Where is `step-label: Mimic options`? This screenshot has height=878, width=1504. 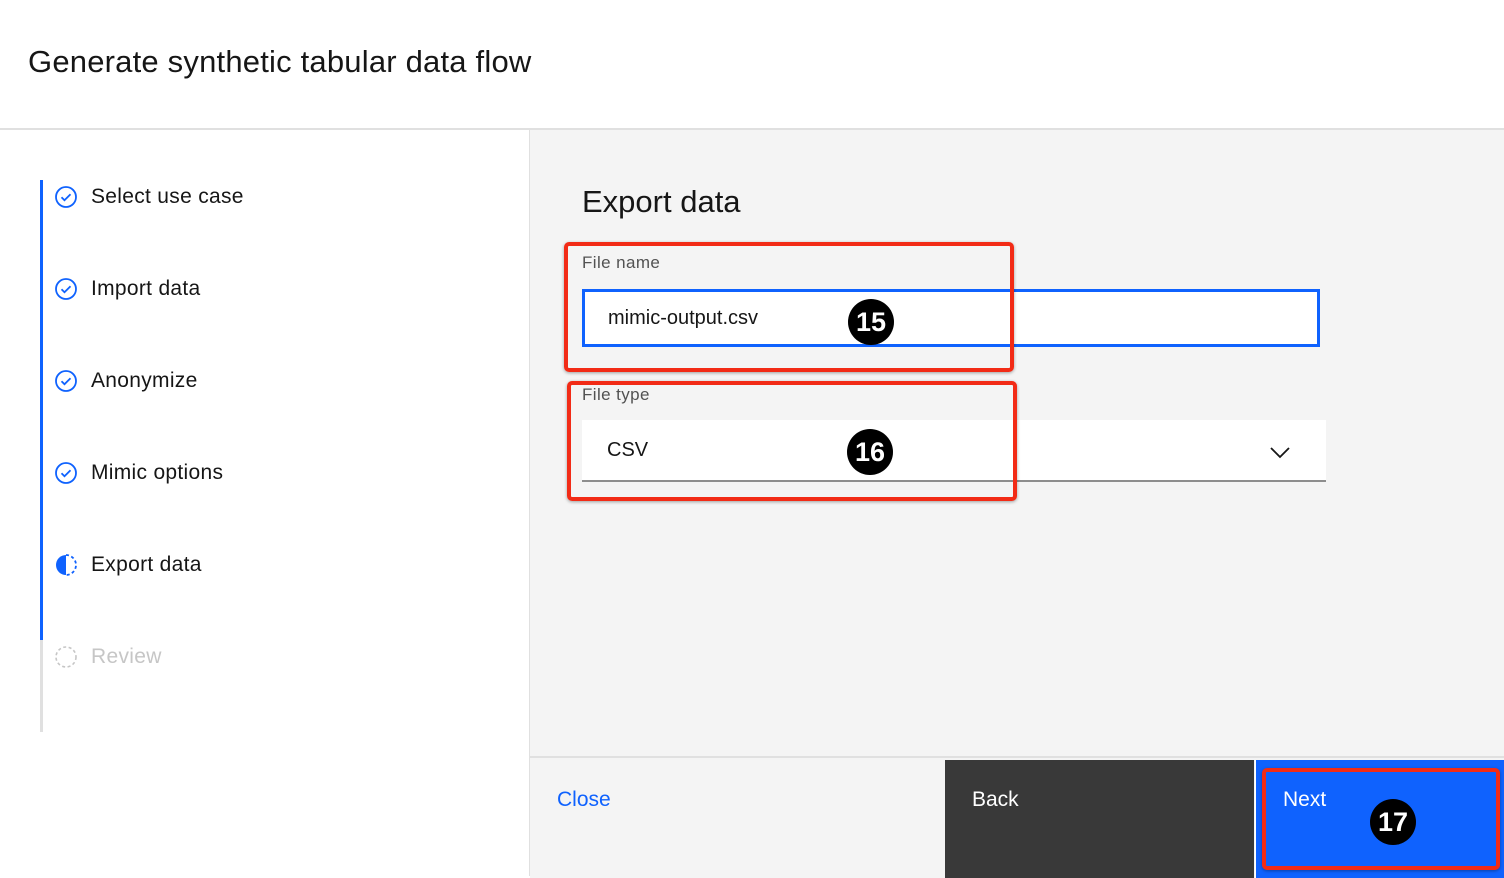
step-label: Mimic options is located at coordinates (157, 472).